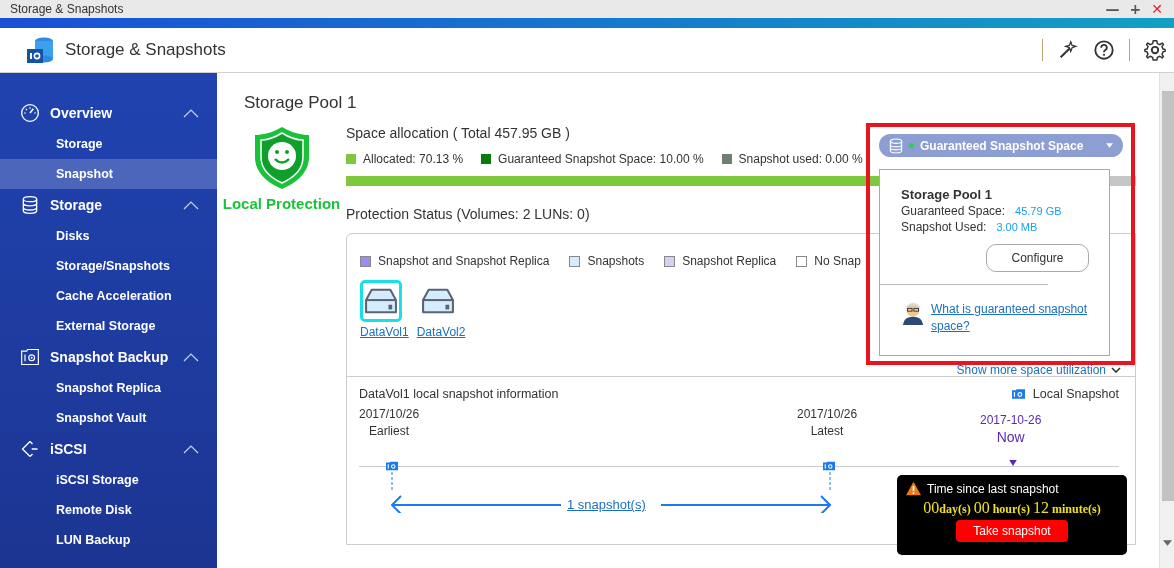  I want to click on sidebar-item: Storage/Snapshots, so click(108, 266).